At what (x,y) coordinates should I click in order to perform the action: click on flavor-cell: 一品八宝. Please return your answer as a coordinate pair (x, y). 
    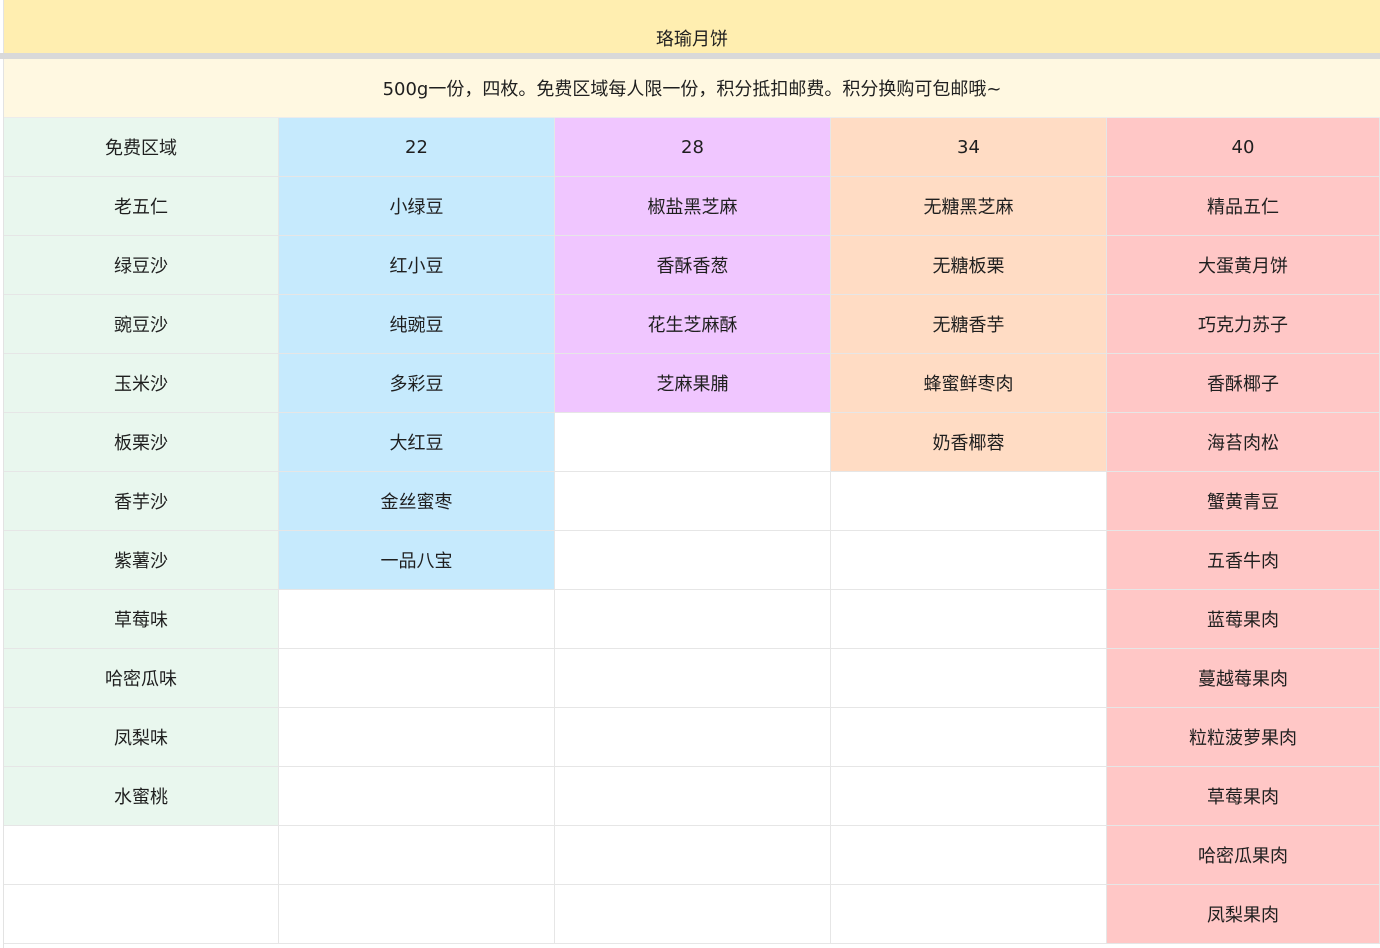
    Looking at the image, I should click on (417, 560).